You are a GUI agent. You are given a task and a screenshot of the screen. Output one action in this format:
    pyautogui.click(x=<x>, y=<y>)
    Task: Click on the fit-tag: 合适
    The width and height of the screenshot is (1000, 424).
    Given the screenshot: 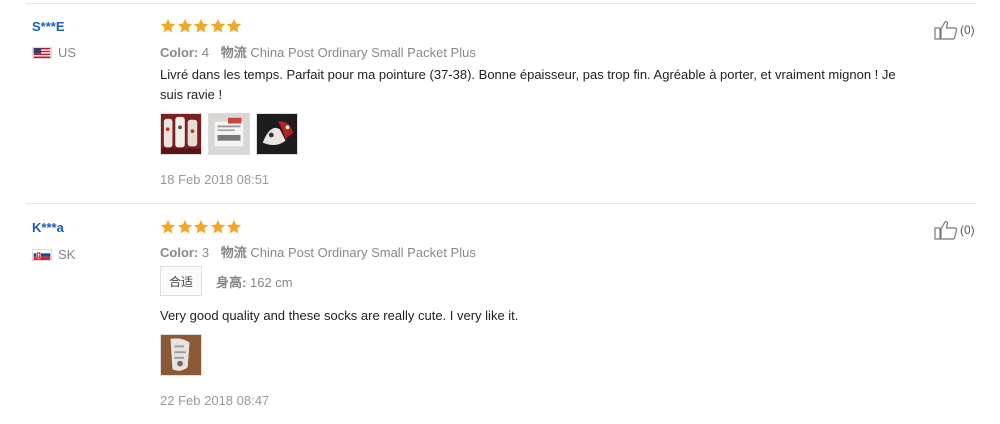 What is the action you would take?
    pyautogui.click(x=181, y=281)
    